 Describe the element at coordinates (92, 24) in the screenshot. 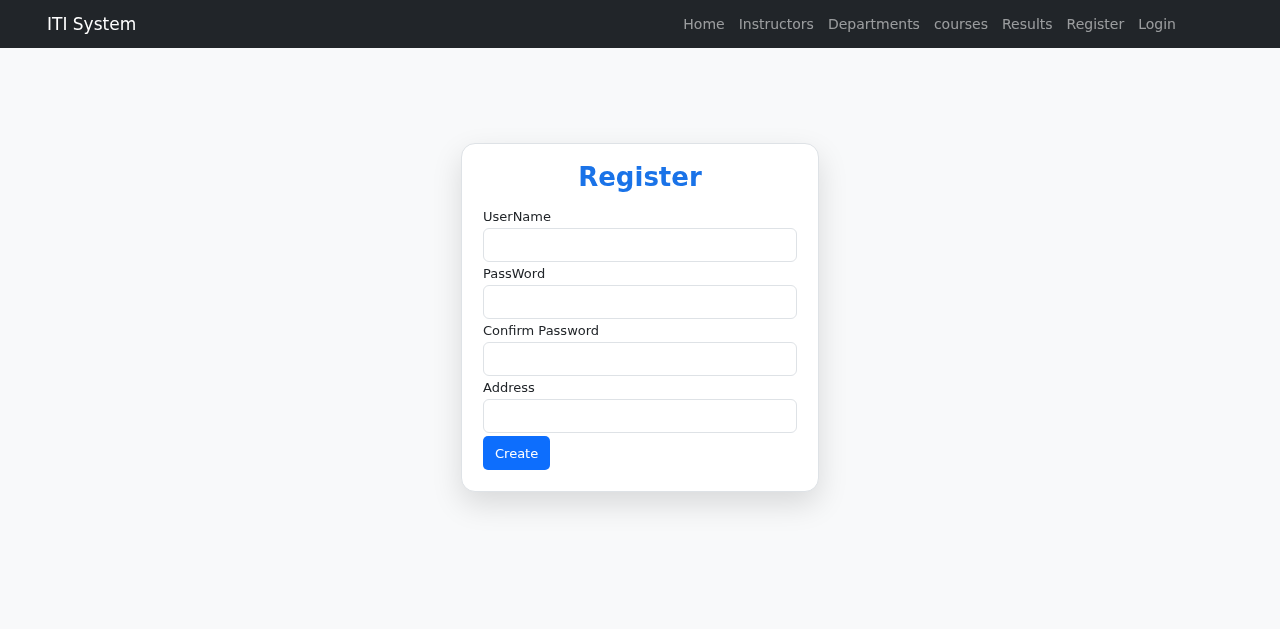

I see `brand-link: ITI System` at that location.